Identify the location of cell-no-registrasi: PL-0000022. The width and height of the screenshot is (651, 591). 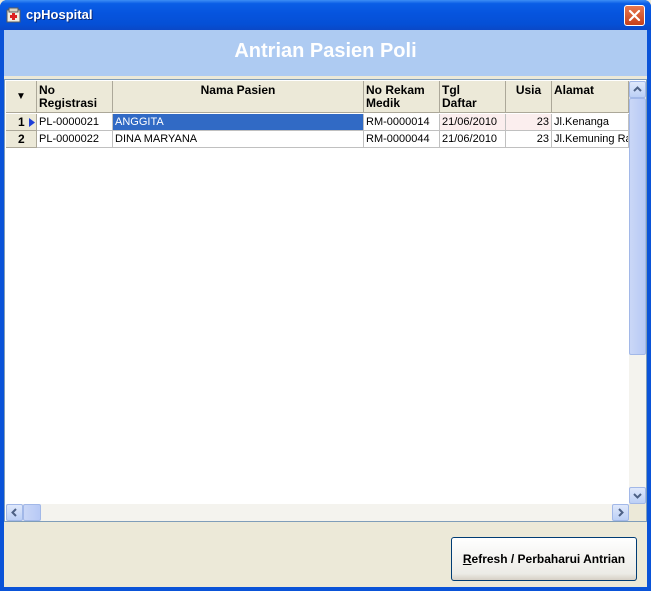
(75, 139).